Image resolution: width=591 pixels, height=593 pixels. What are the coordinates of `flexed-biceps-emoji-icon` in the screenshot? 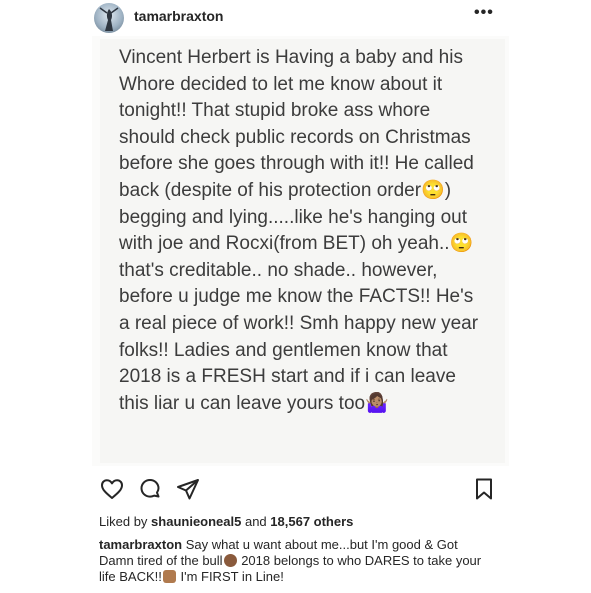 It's located at (169, 576).